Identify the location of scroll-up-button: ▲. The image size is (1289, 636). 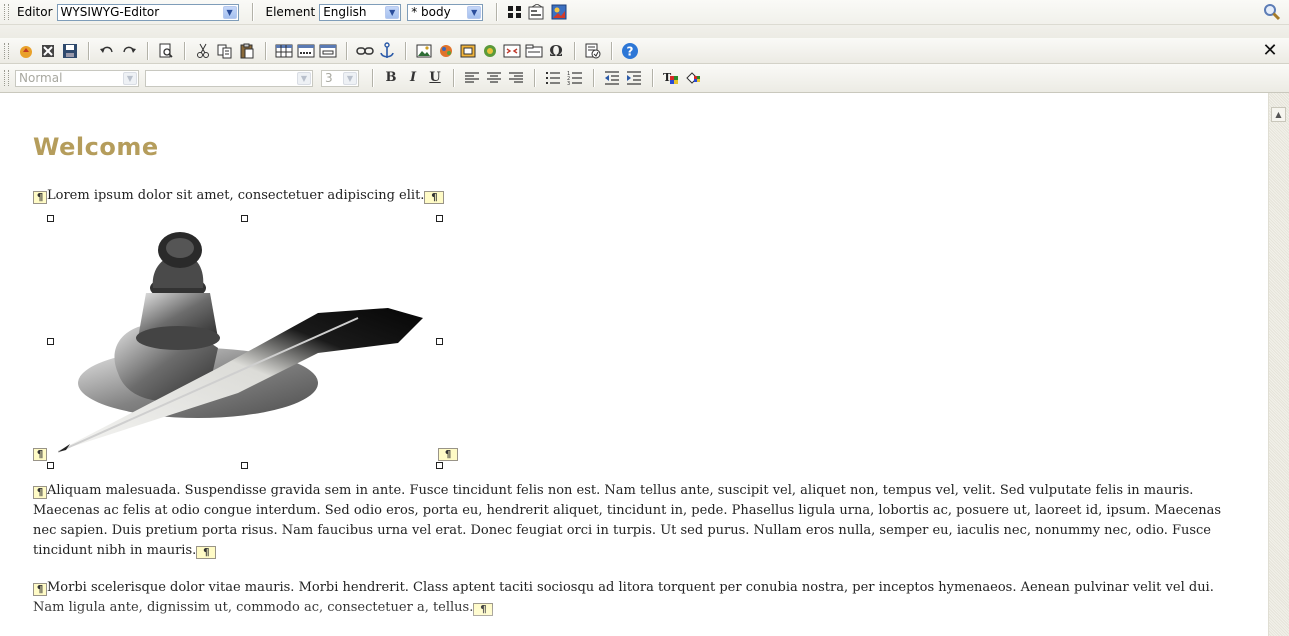
(1278, 114).